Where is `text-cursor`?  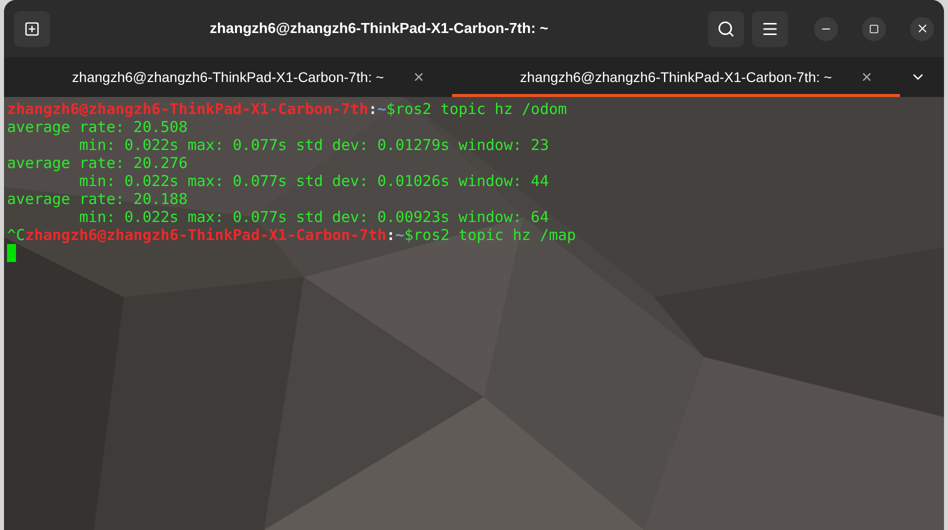
text-cursor is located at coordinates (11, 253).